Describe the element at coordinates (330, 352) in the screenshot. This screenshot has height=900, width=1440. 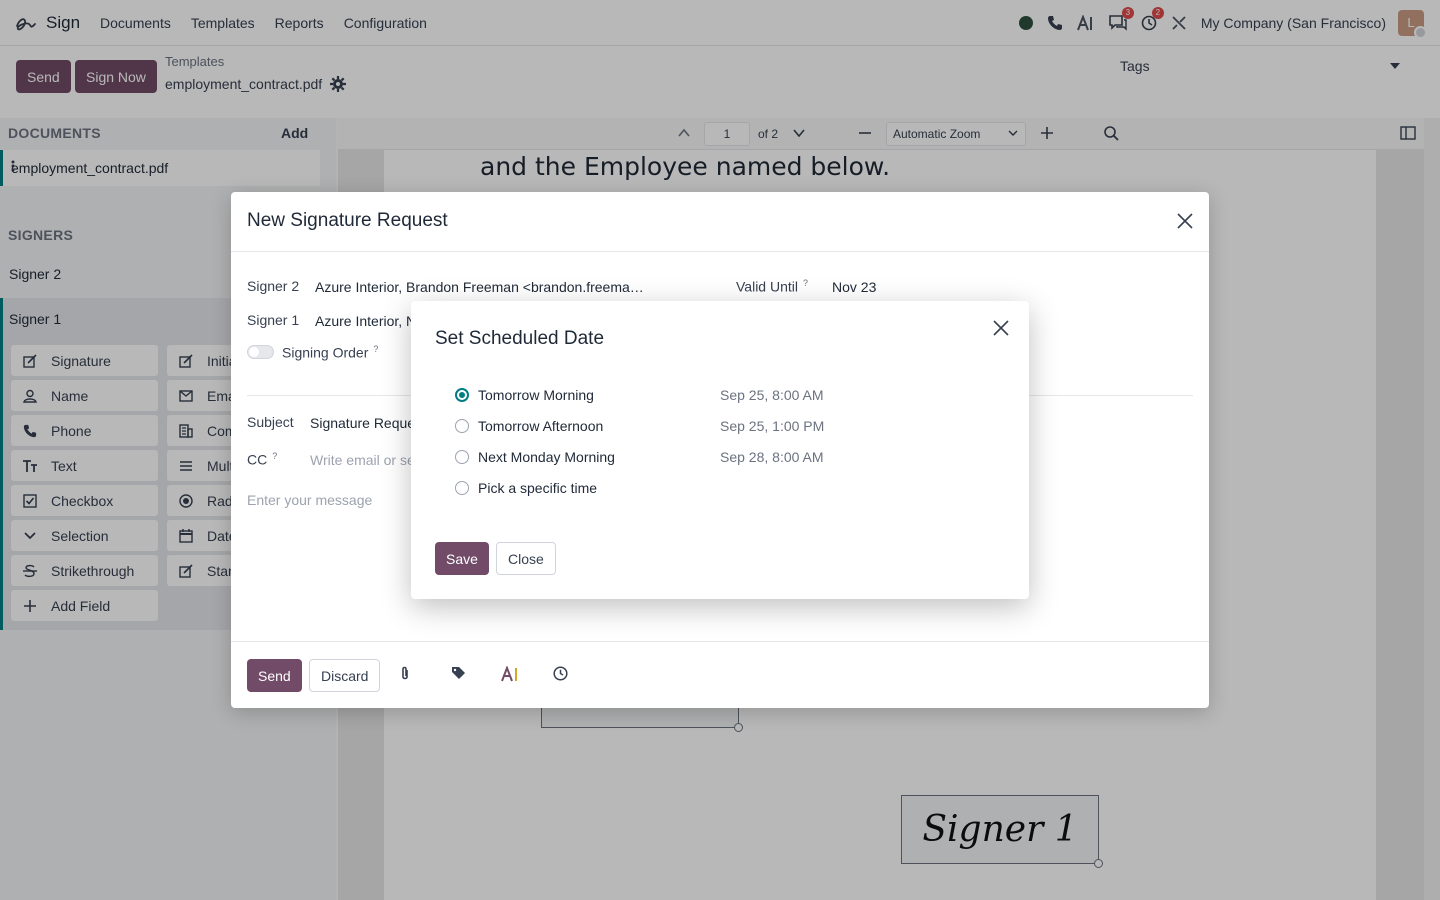
I see `signing-order-label: Signing Order?` at that location.